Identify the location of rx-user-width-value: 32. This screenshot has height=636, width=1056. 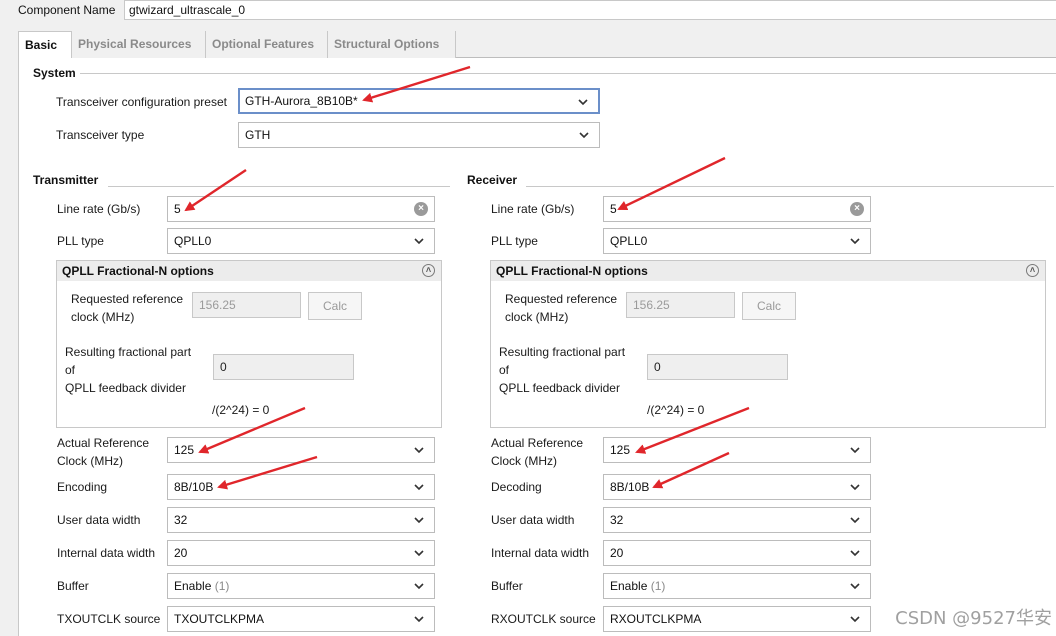
(617, 520).